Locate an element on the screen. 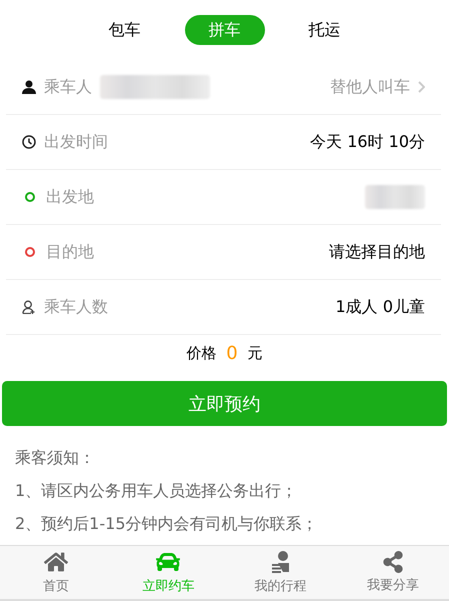  chevron-icon is located at coordinates (421, 87).